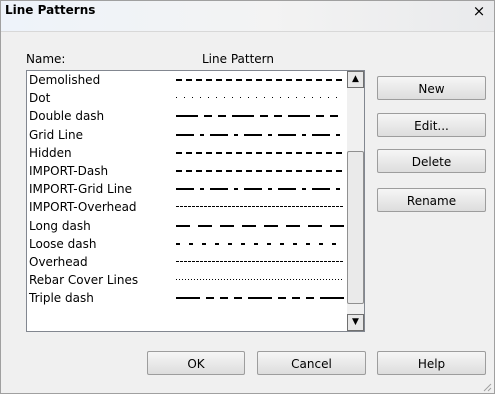 The height and width of the screenshot is (394, 495). I want to click on list-item: Long dash, so click(187, 226).